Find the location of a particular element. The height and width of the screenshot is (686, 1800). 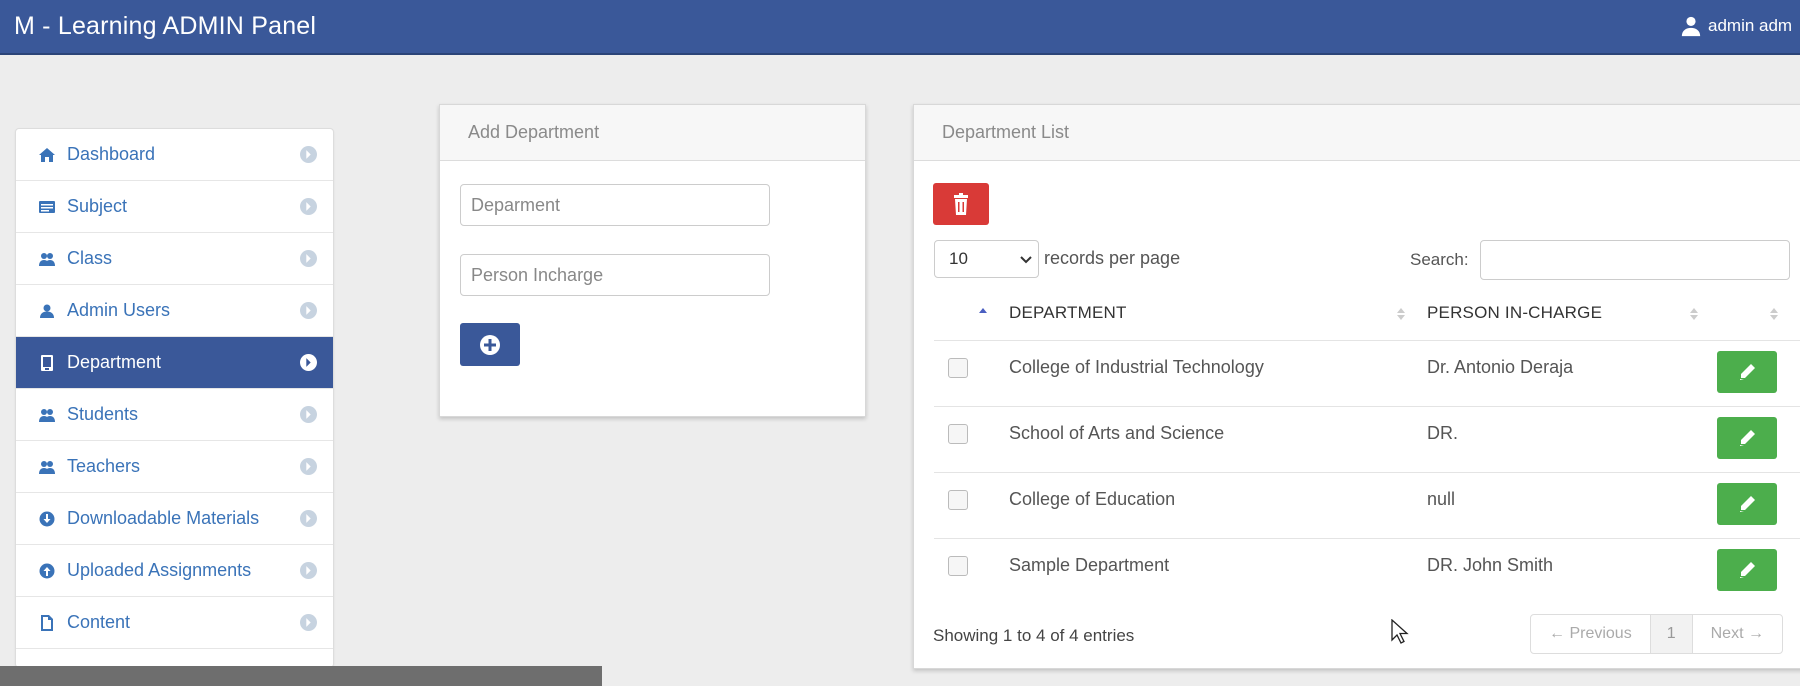

user-menu: admin adm is located at coordinates (1736, 26).